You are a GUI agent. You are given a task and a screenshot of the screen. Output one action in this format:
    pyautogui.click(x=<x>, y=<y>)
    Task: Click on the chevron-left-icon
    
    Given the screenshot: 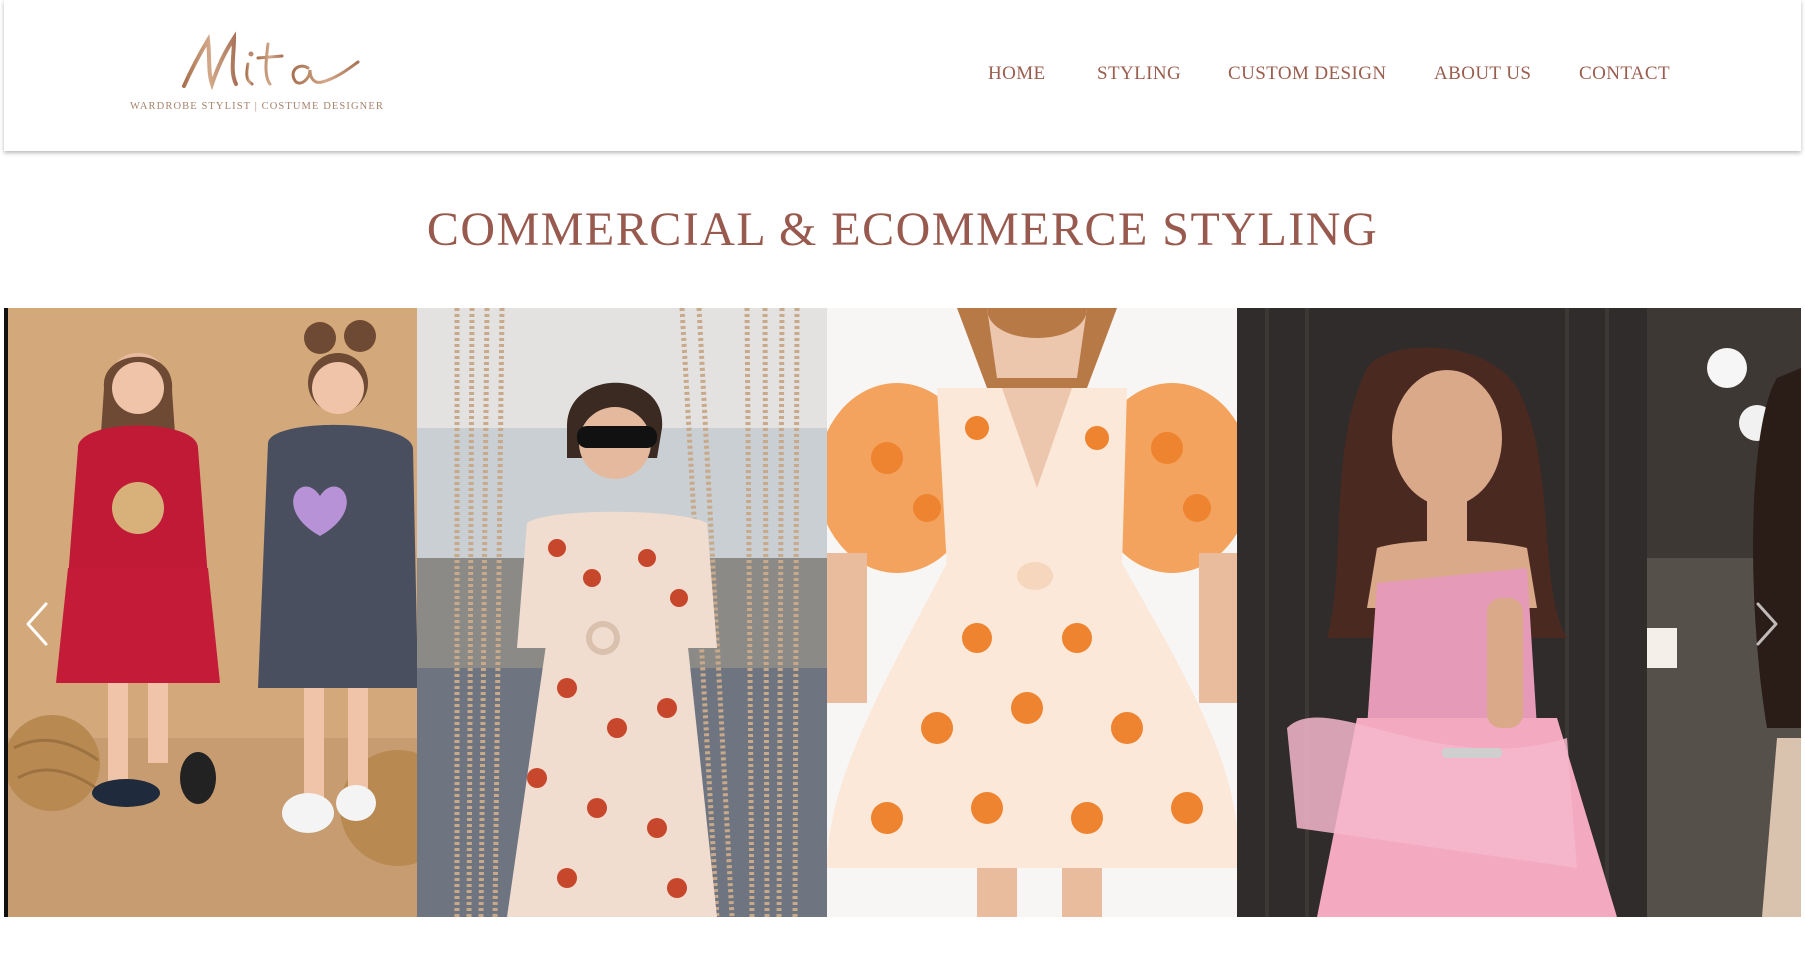 What is the action you would take?
    pyautogui.click(x=37, y=624)
    